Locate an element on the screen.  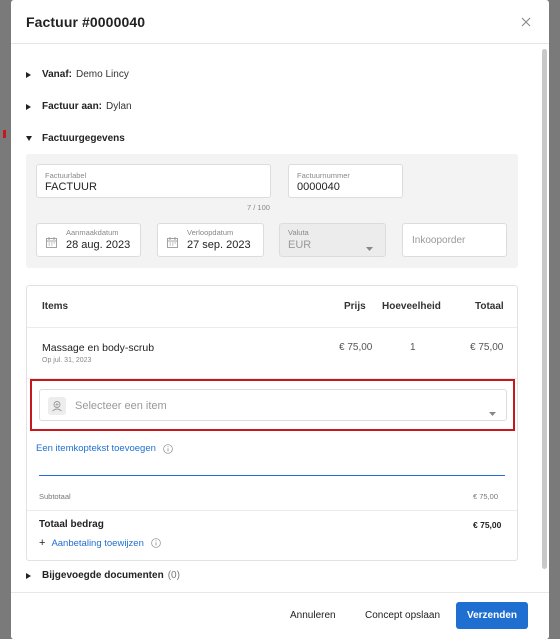
select-item-dropdown: Selecteer een item is located at coordinates (273, 405).